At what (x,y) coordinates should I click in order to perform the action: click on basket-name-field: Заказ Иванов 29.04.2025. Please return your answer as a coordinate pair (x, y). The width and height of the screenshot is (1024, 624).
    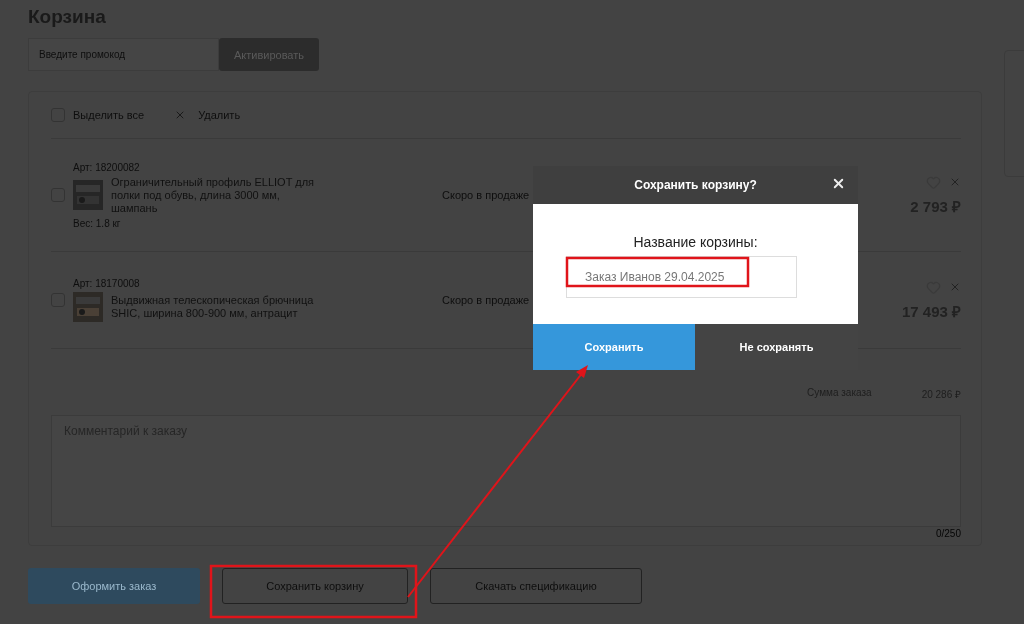
    Looking at the image, I should click on (681, 277).